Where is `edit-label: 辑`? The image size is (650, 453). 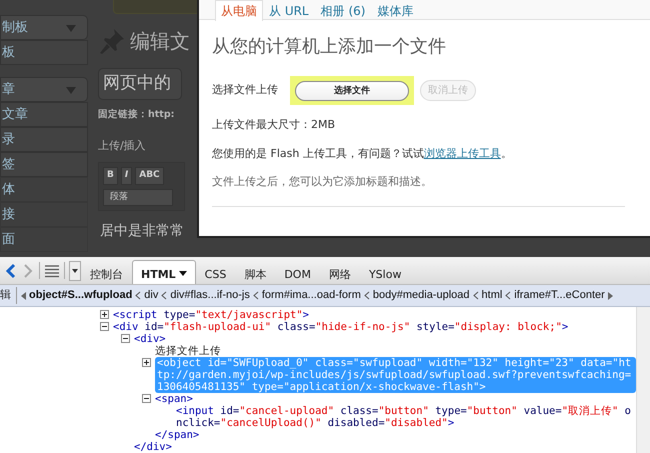 edit-label: 辑 is located at coordinates (8, 295).